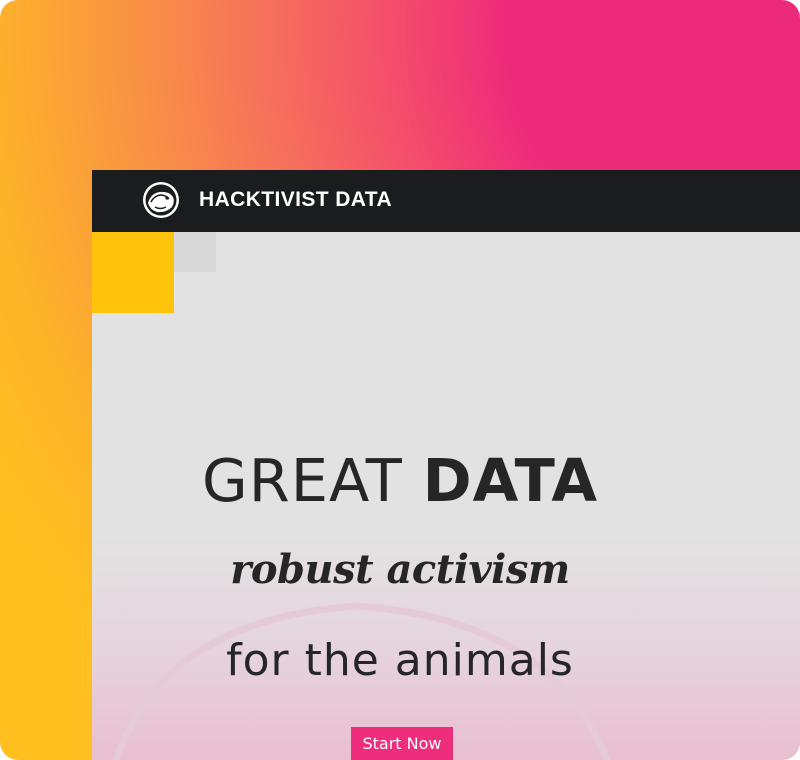 The height and width of the screenshot is (760, 800). I want to click on brand-name: HACKTIVIST DATA, so click(295, 200).